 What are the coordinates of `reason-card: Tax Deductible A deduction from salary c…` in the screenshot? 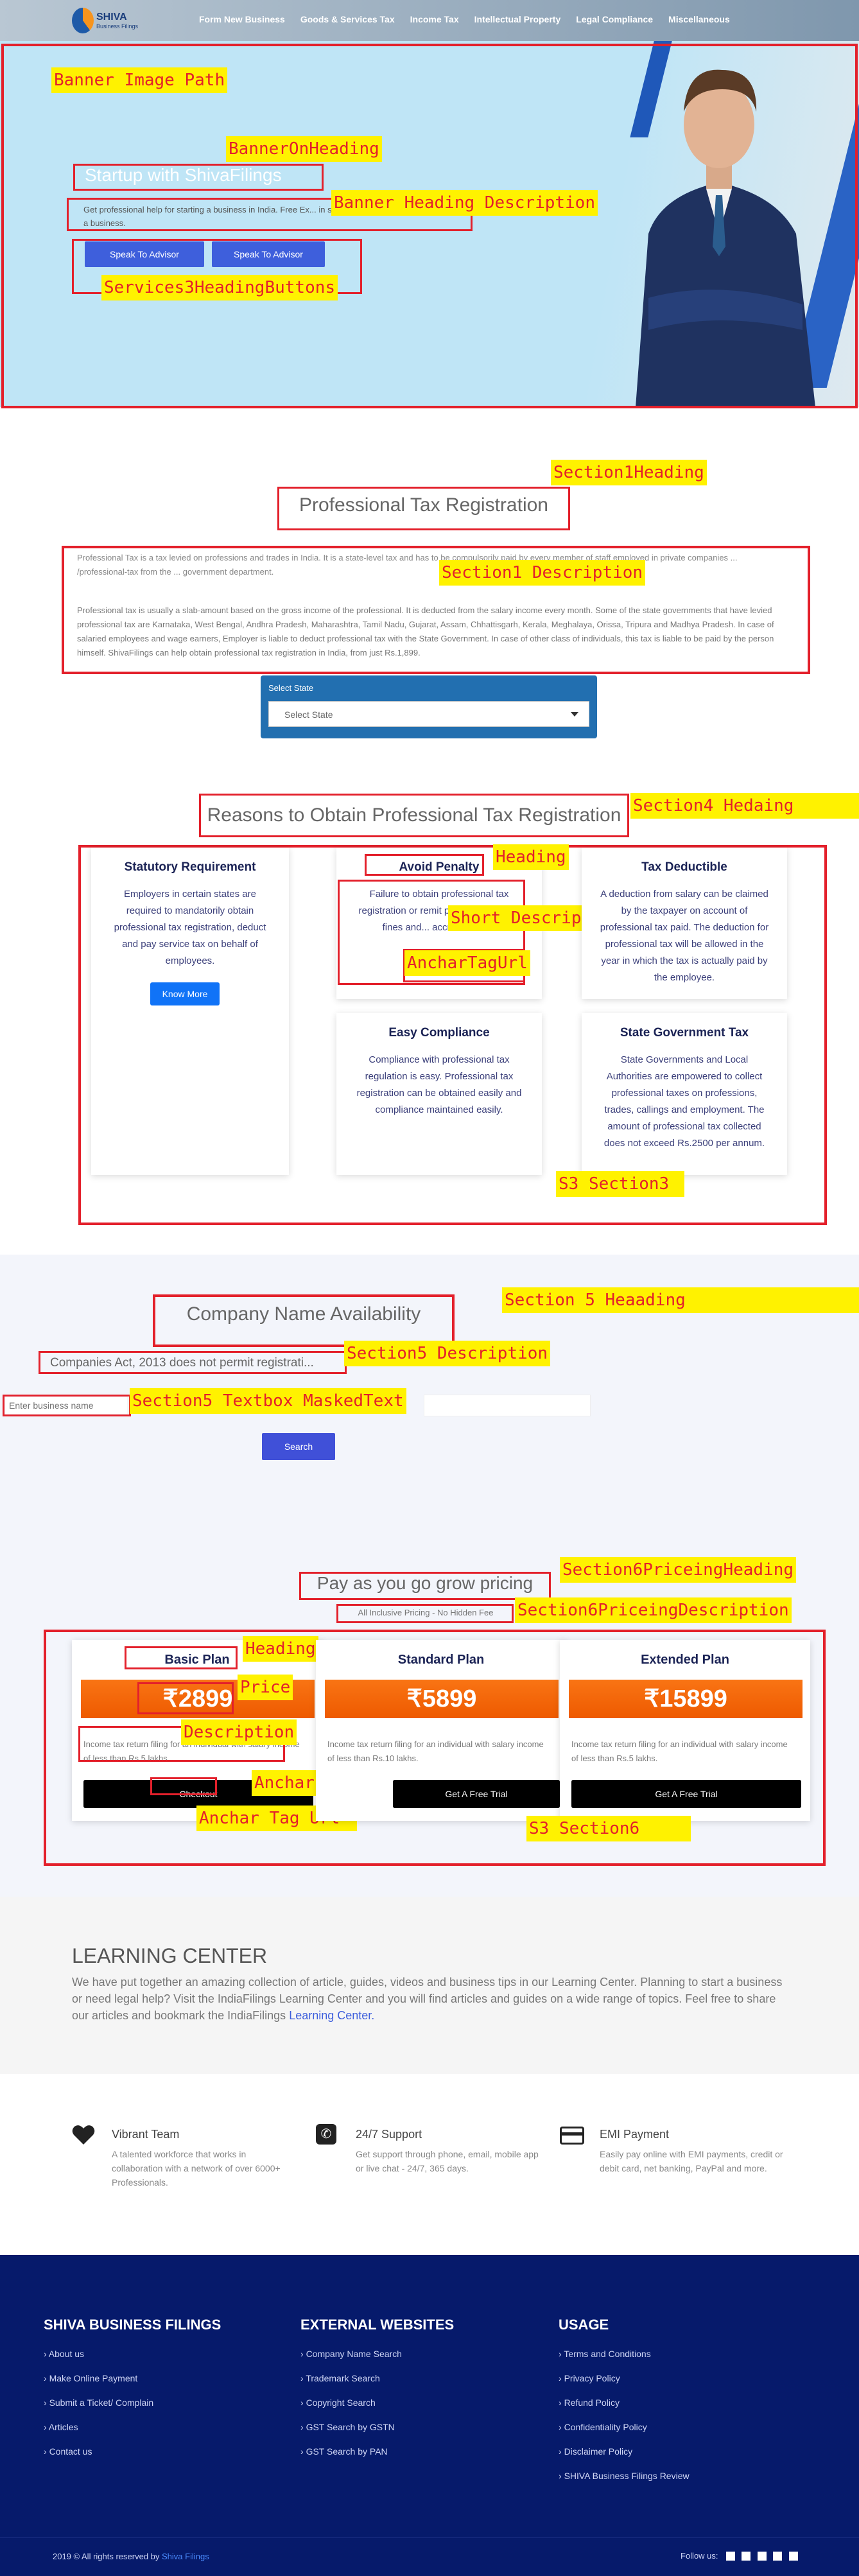 It's located at (684, 923).